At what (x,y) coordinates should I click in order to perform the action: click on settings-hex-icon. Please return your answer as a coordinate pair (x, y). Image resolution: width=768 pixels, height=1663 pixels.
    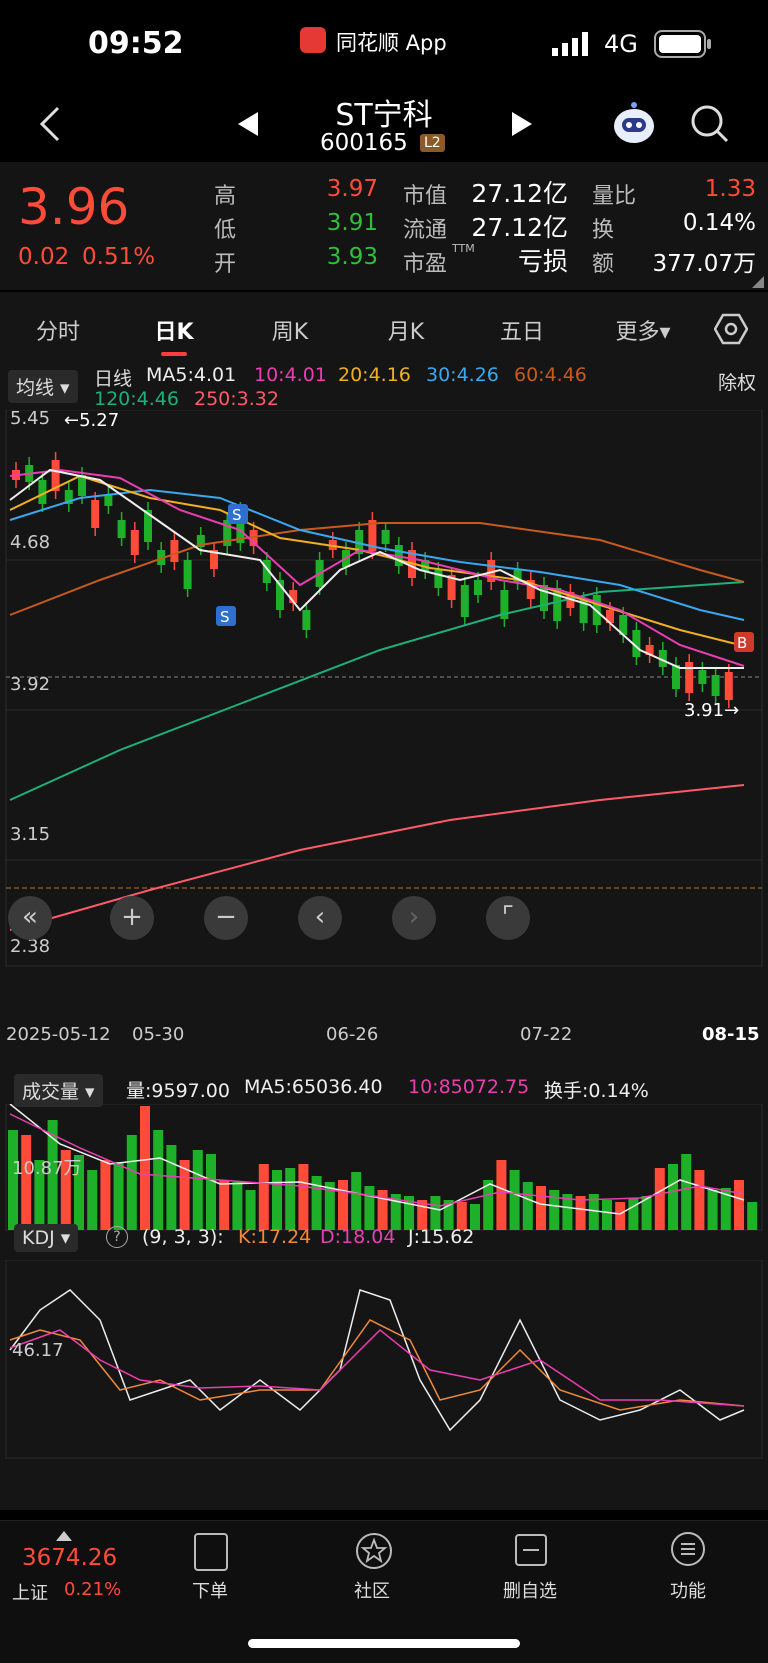
    Looking at the image, I should click on (731, 329).